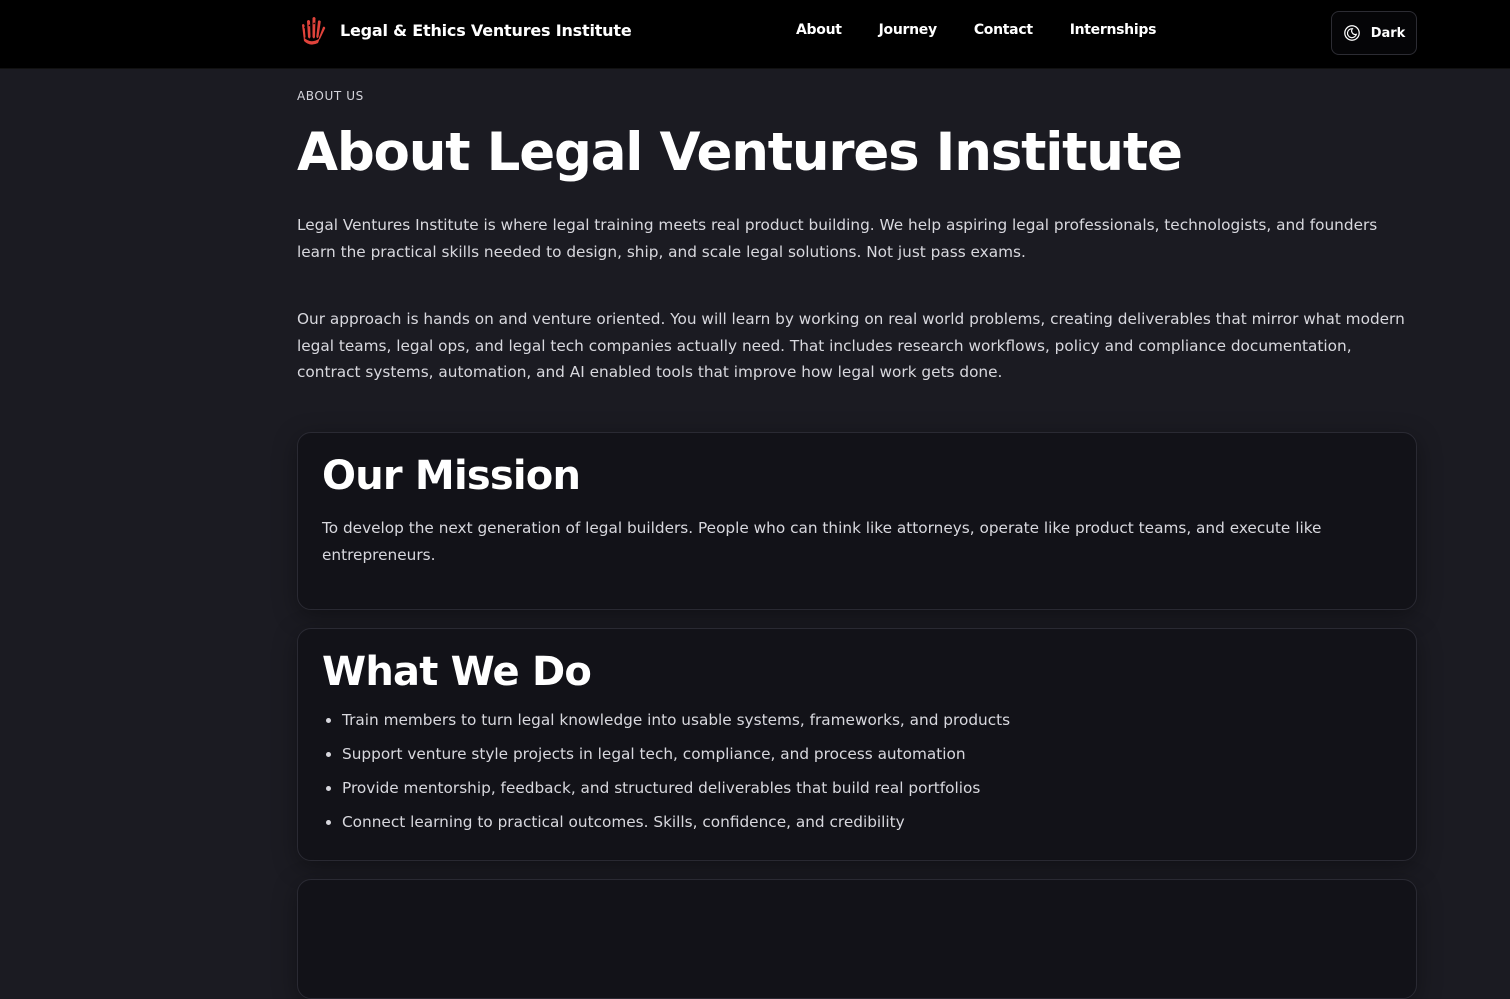 The image size is (1510, 999). I want to click on nav-link-internships: Internships, so click(1113, 30).